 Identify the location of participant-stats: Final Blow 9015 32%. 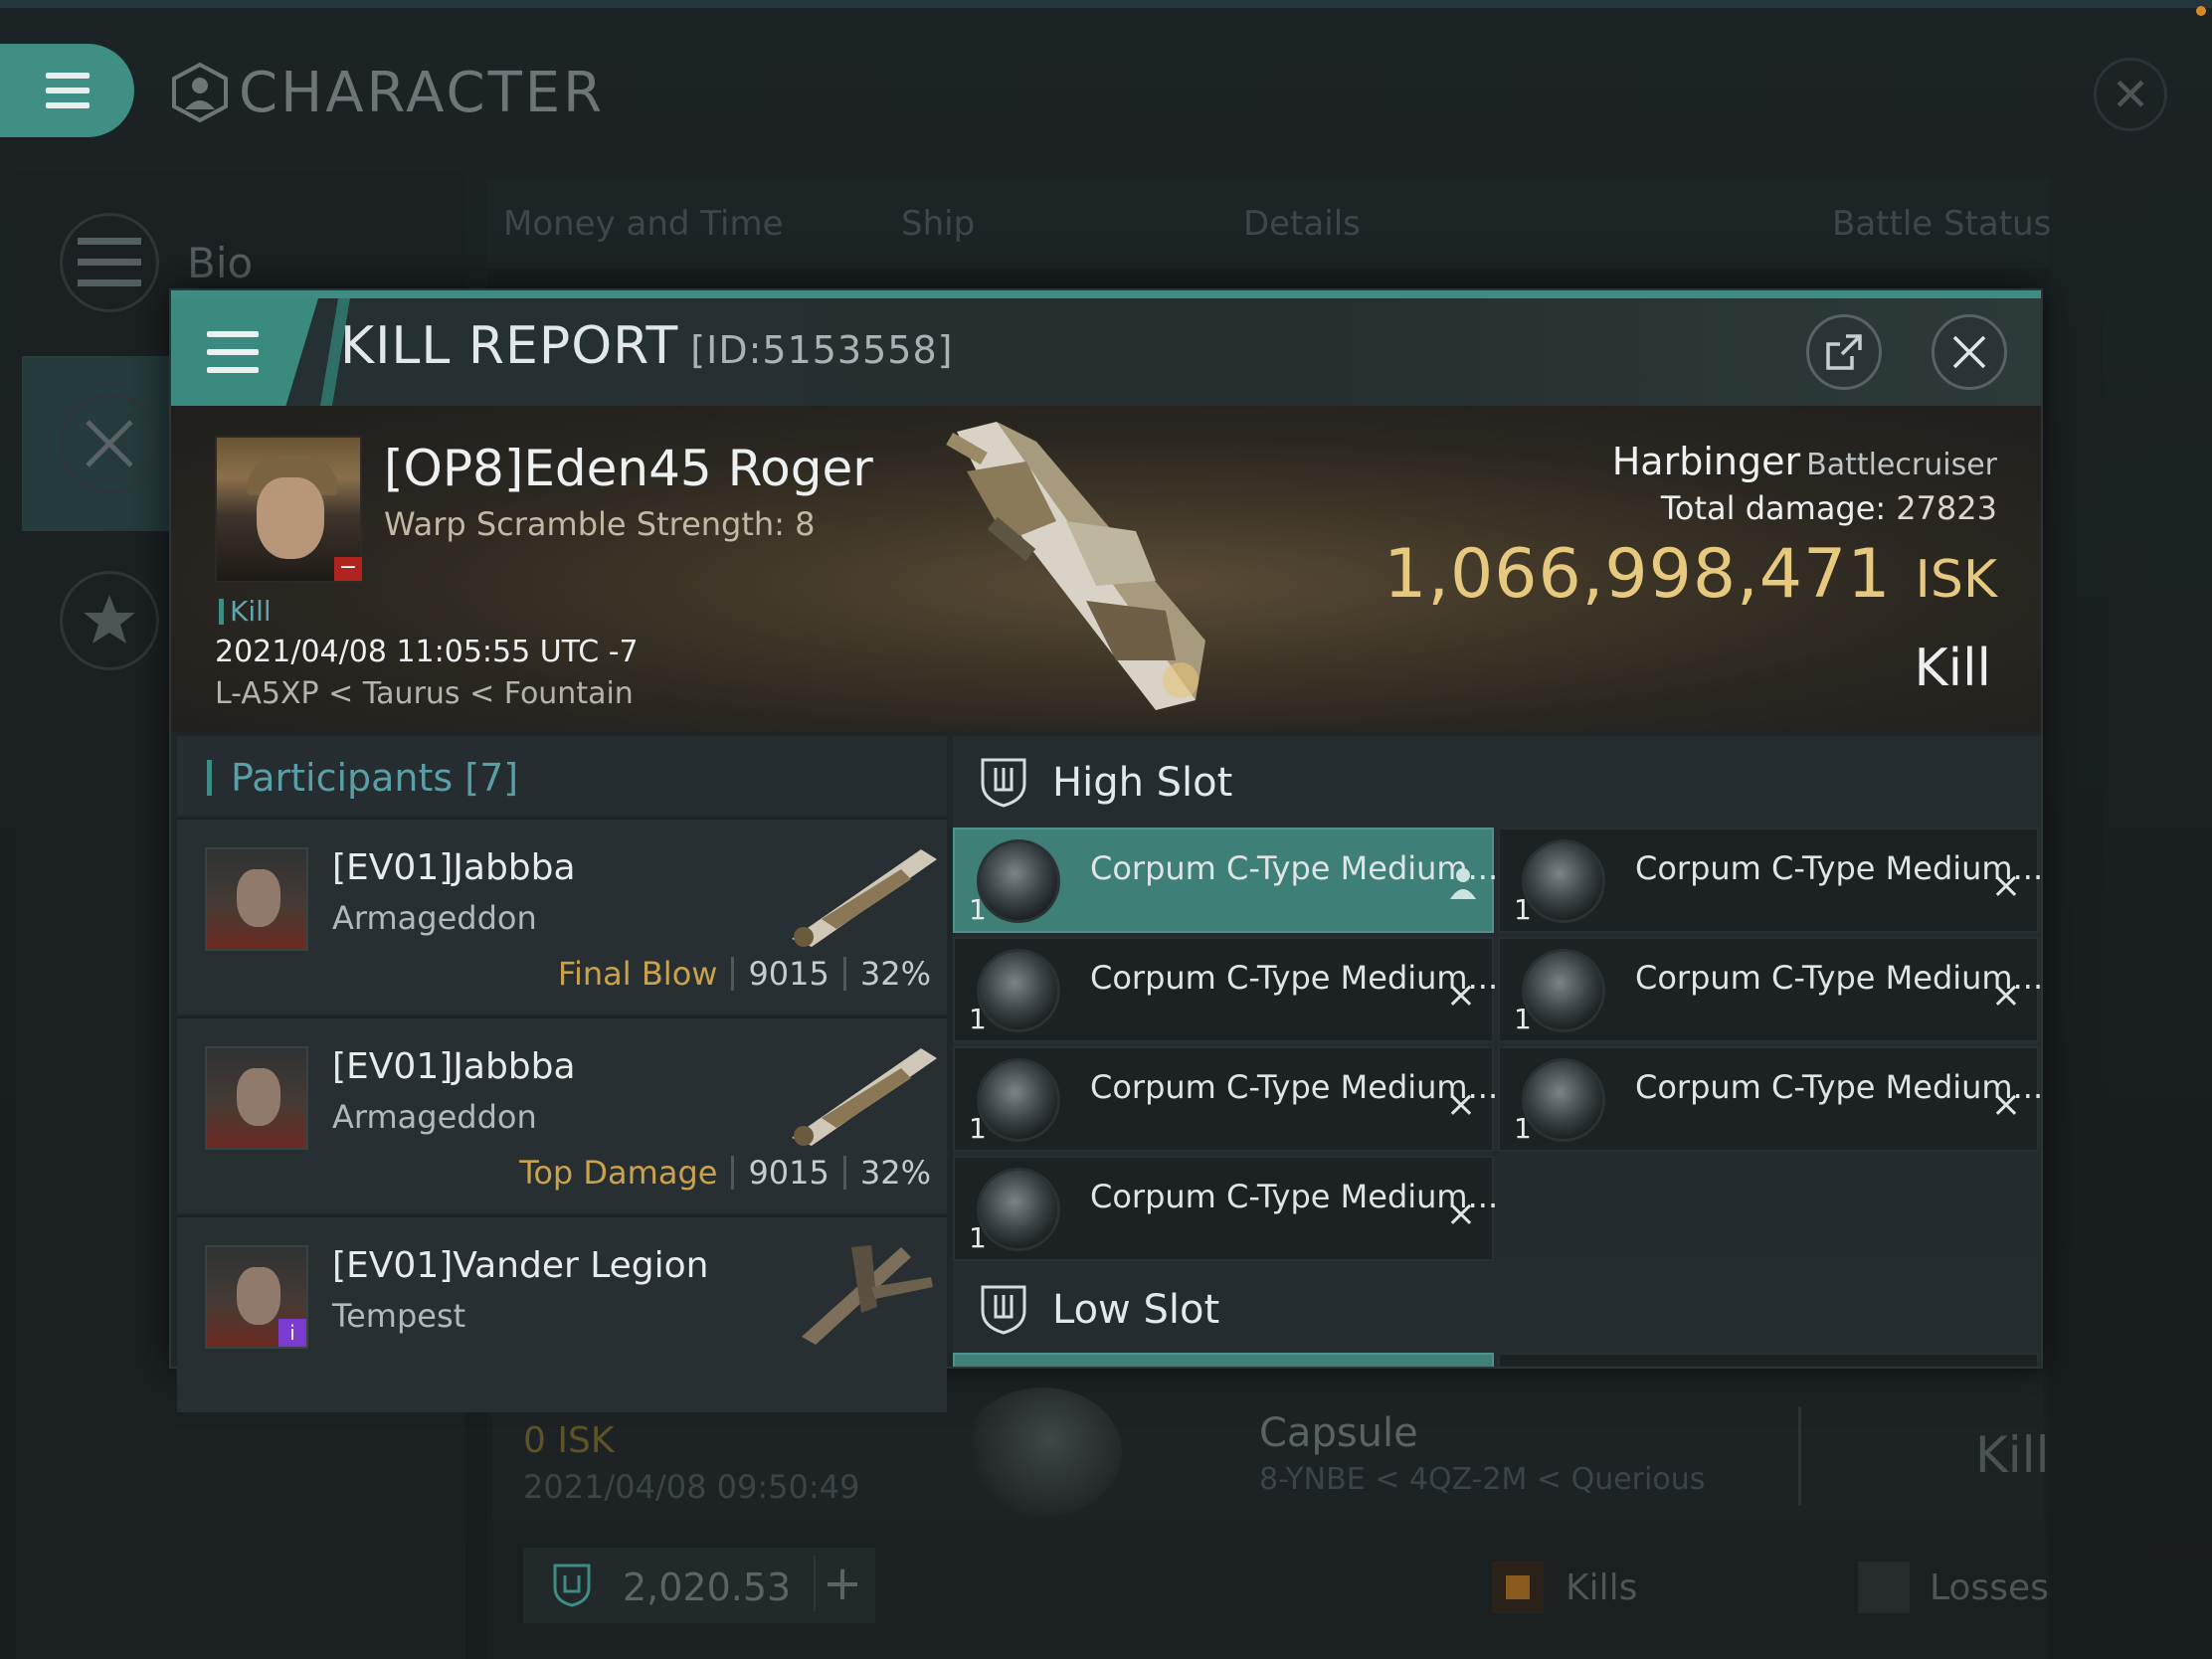
(744, 974).